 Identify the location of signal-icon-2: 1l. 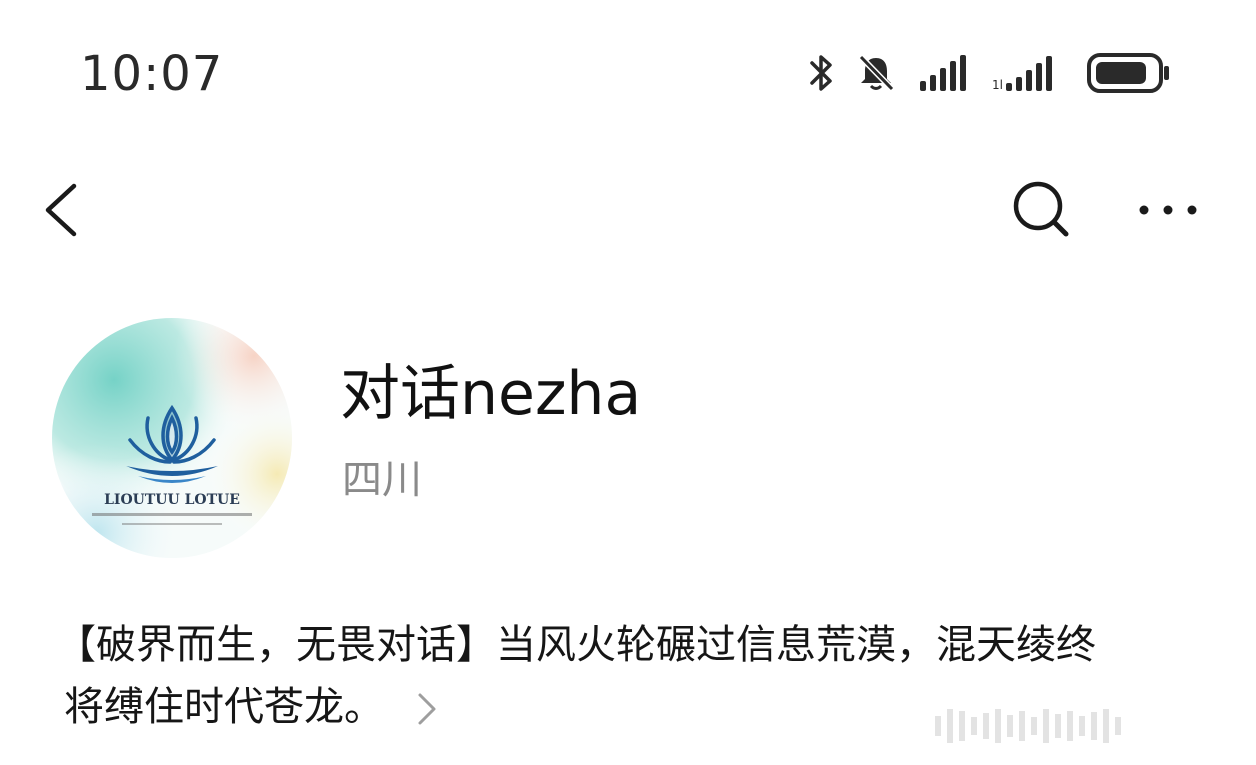
(1028, 73).